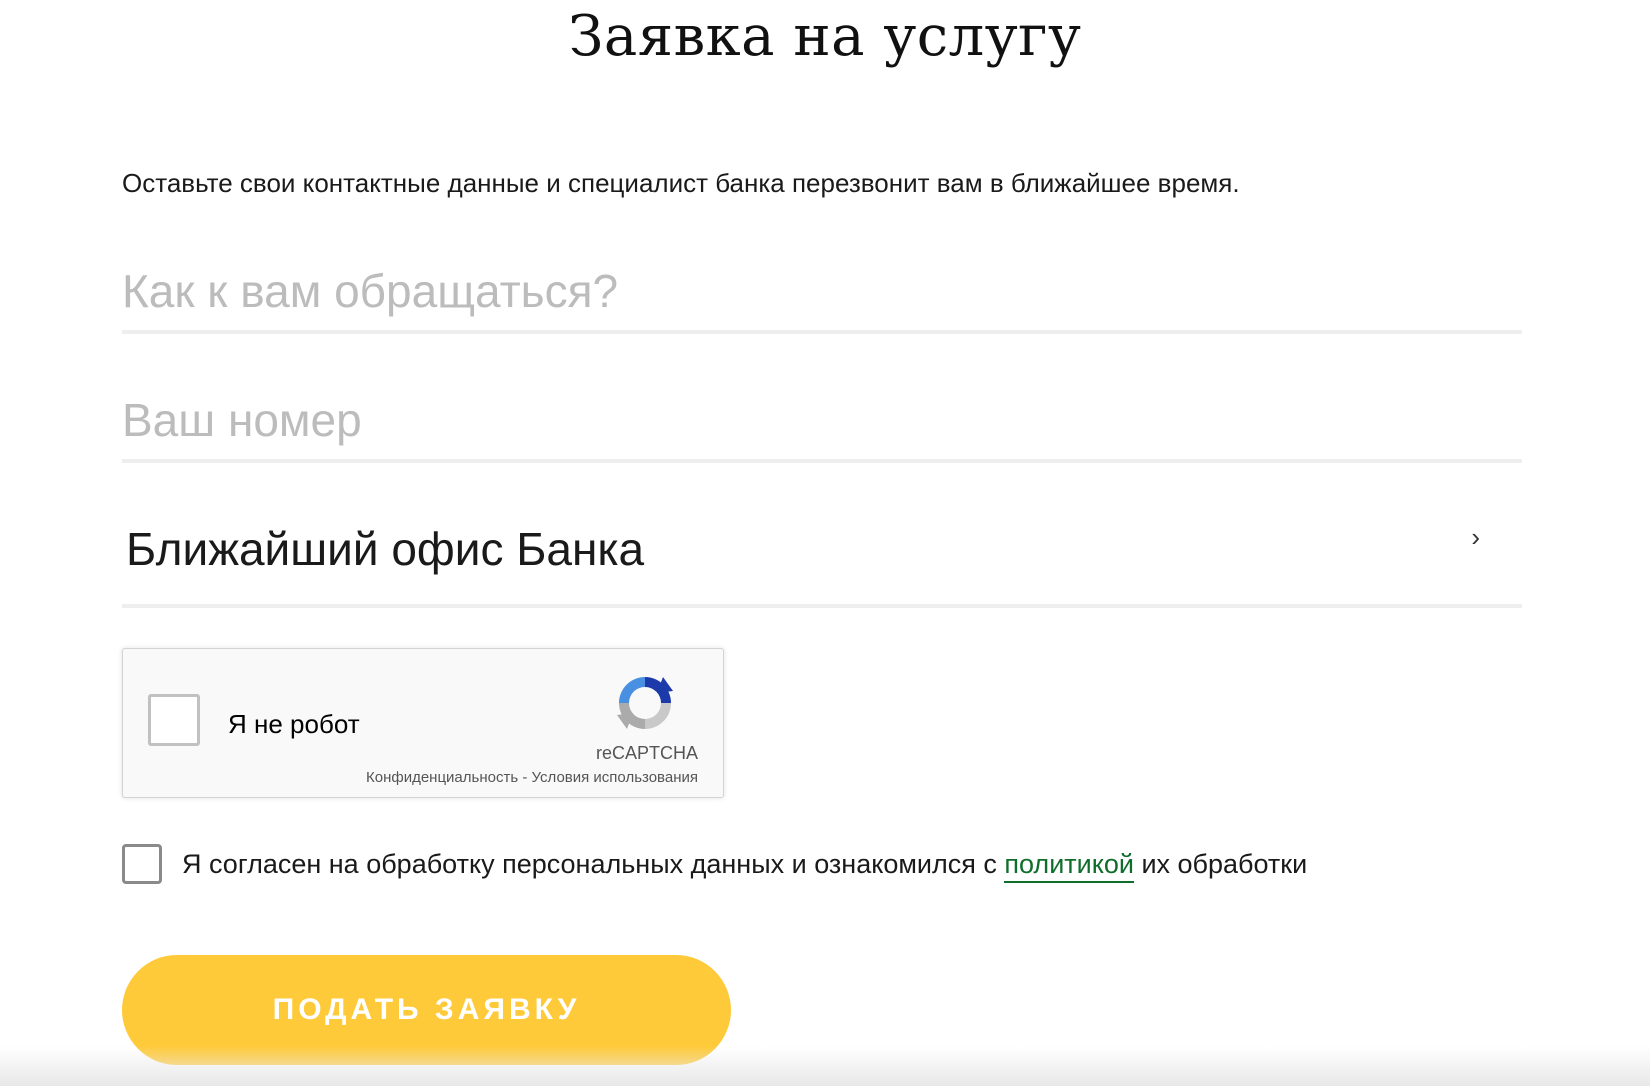 Image resolution: width=1650 pixels, height=1086 pixels. What do you see at coordinates (645, 703) in the screenshot?
I see `recaptcha-logo-icon` at bounding box center [645, 703].